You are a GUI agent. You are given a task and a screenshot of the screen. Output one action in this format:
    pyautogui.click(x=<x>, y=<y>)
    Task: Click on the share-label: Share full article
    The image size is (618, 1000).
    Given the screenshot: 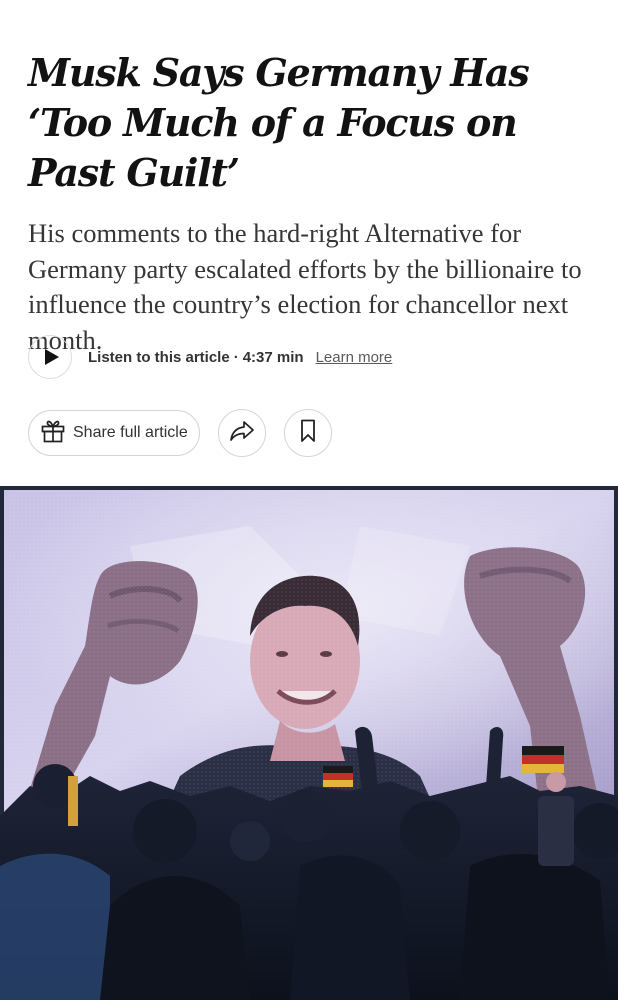 What is the action you would take?
    pyautogui.click(x=130, y=432)
    